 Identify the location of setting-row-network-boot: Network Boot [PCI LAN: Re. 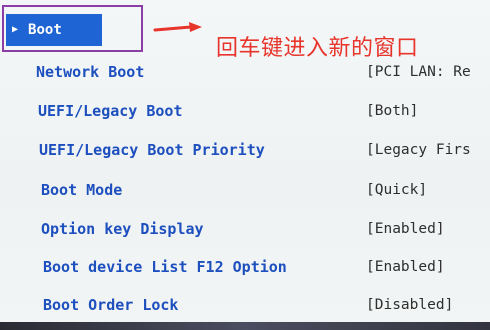
(253, 72).